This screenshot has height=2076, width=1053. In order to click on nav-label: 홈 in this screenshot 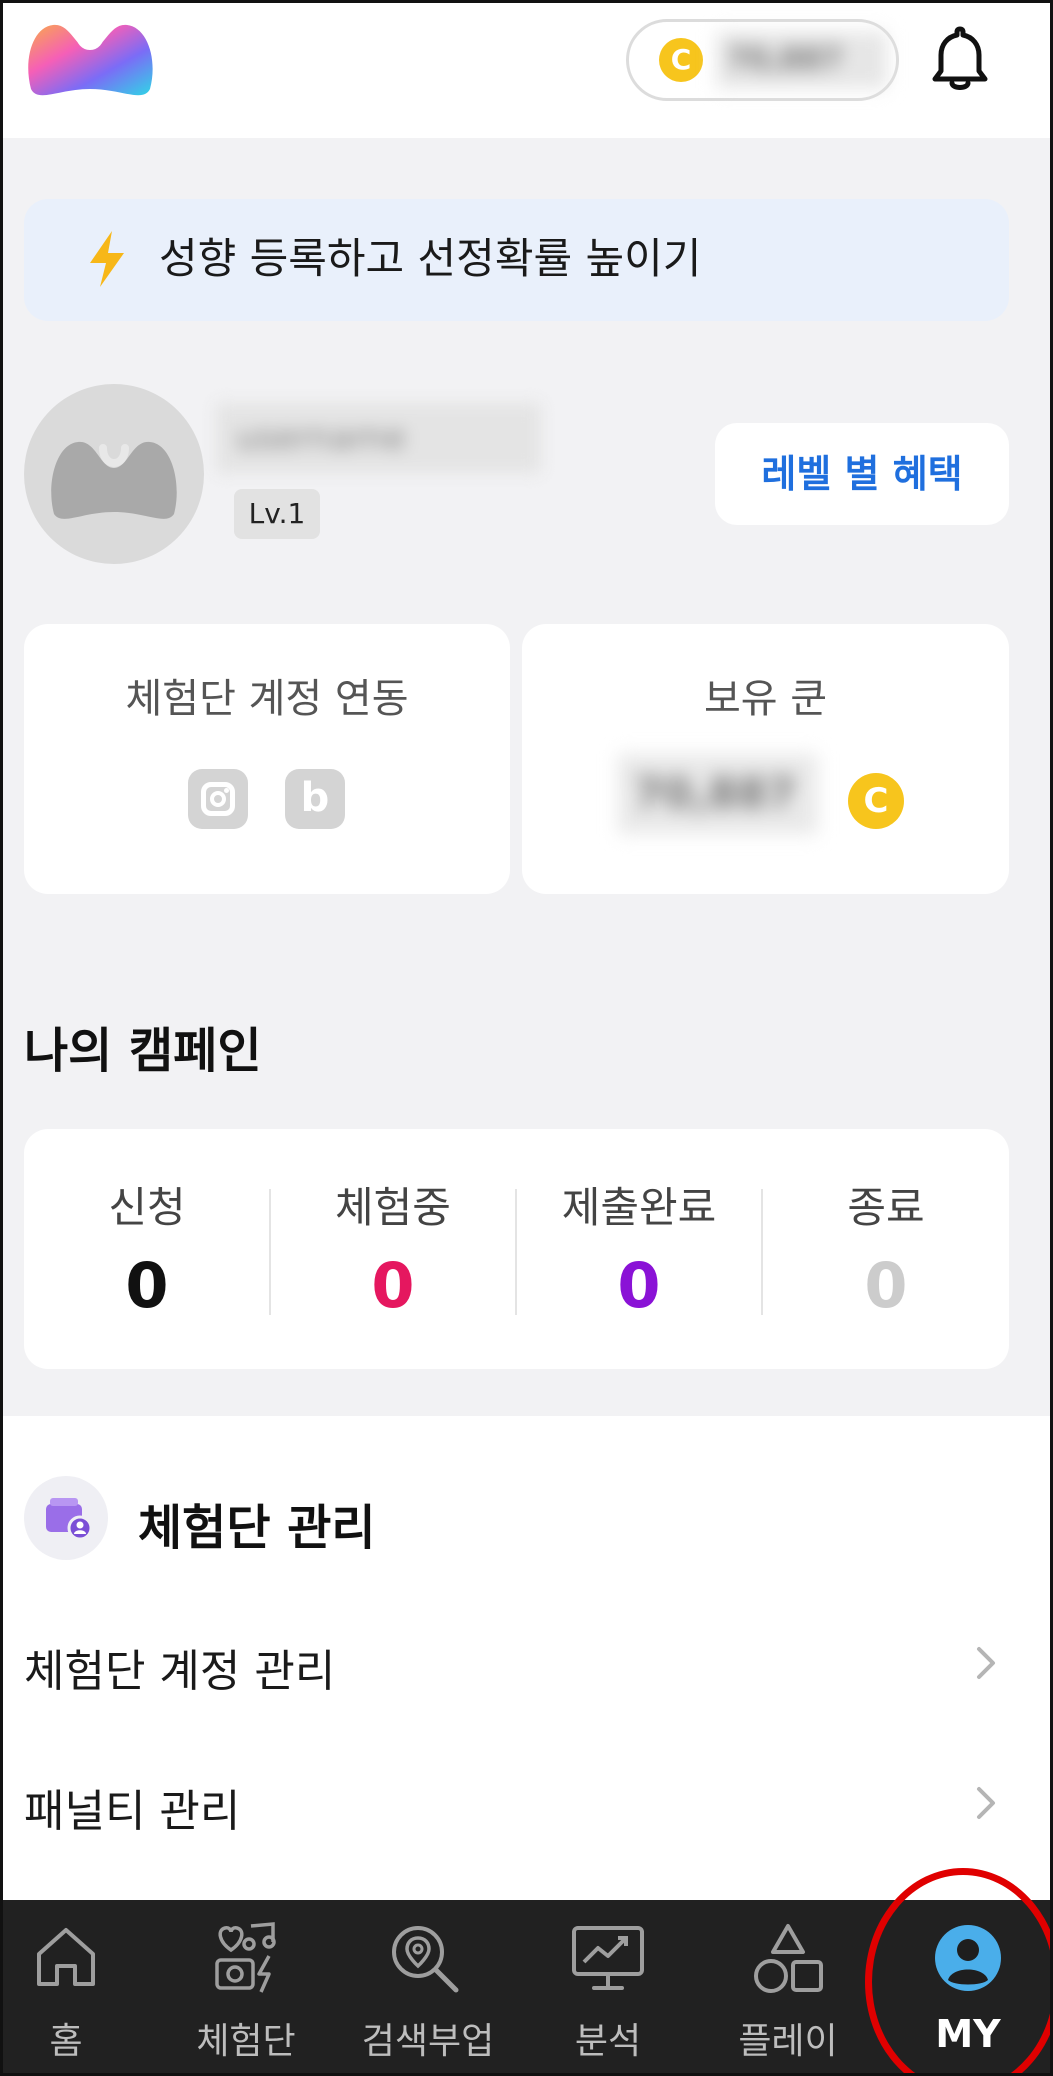, I will do `click(66, 2041)`.